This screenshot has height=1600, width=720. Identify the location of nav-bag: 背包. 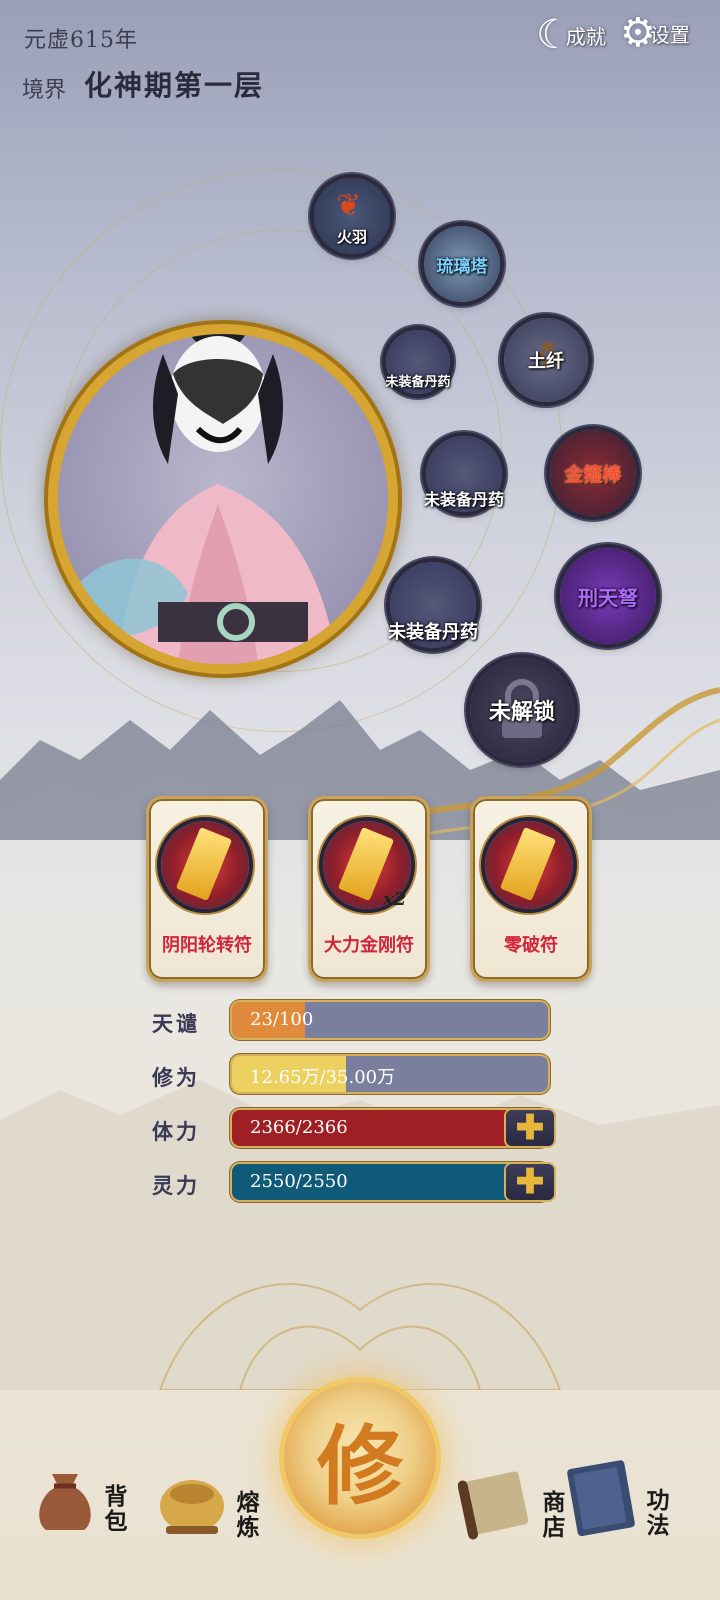
(78, 1499).